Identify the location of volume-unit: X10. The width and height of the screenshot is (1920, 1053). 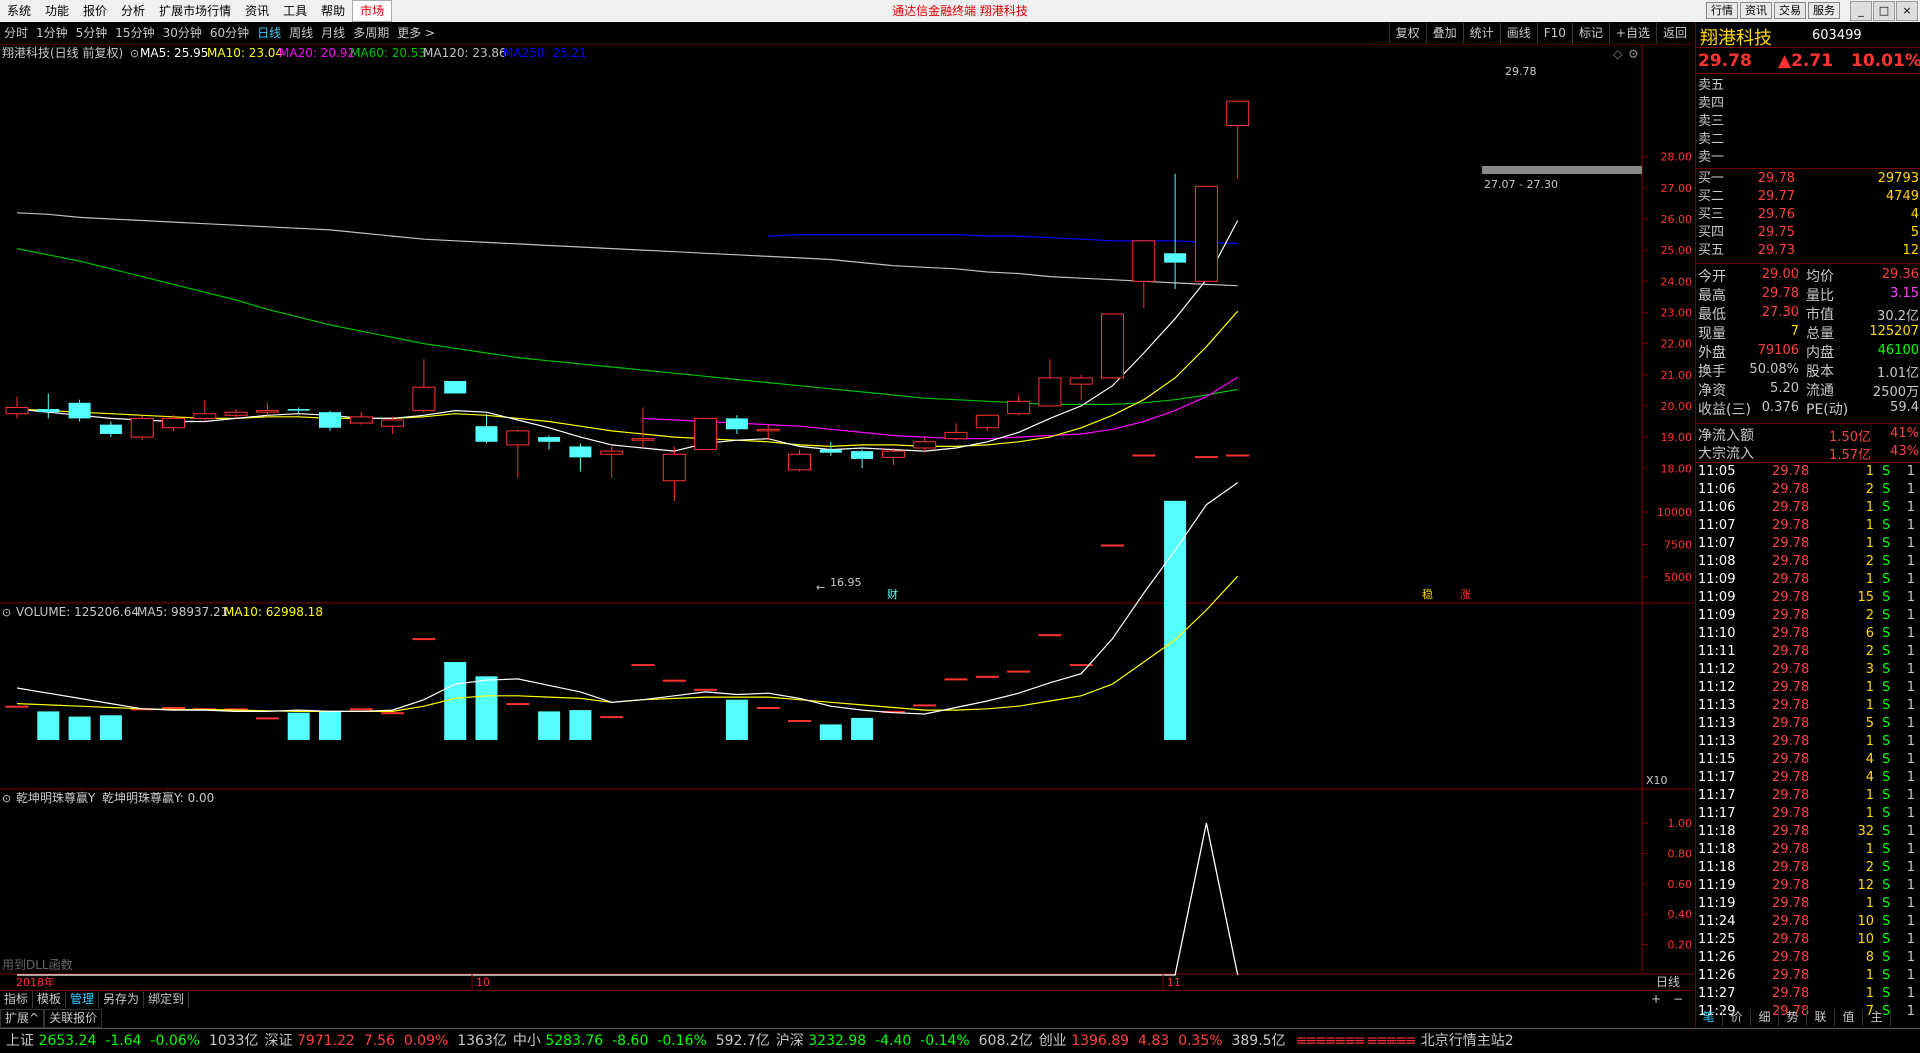
(1657, 780).